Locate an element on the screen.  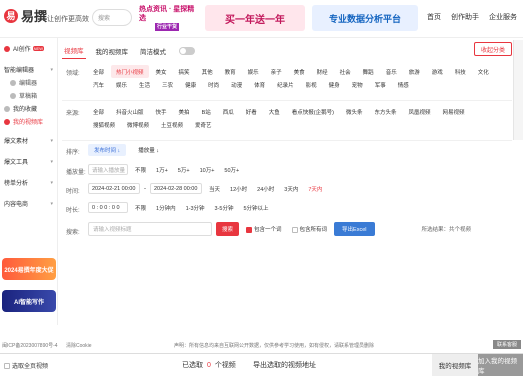
add-to-library-button: 加入我的视频库 is located at coordinates (500, 365).